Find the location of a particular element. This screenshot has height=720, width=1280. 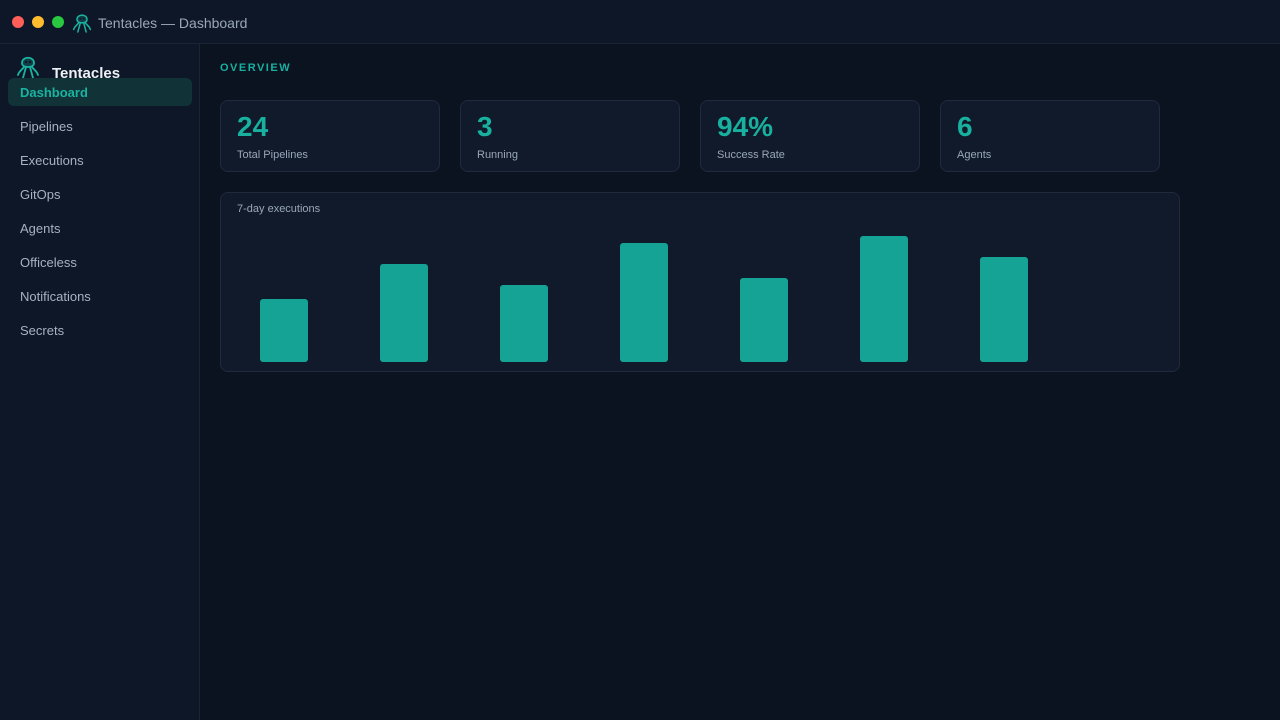

sidebar-item-label: Pipelines is located at coordinates (46, 126).